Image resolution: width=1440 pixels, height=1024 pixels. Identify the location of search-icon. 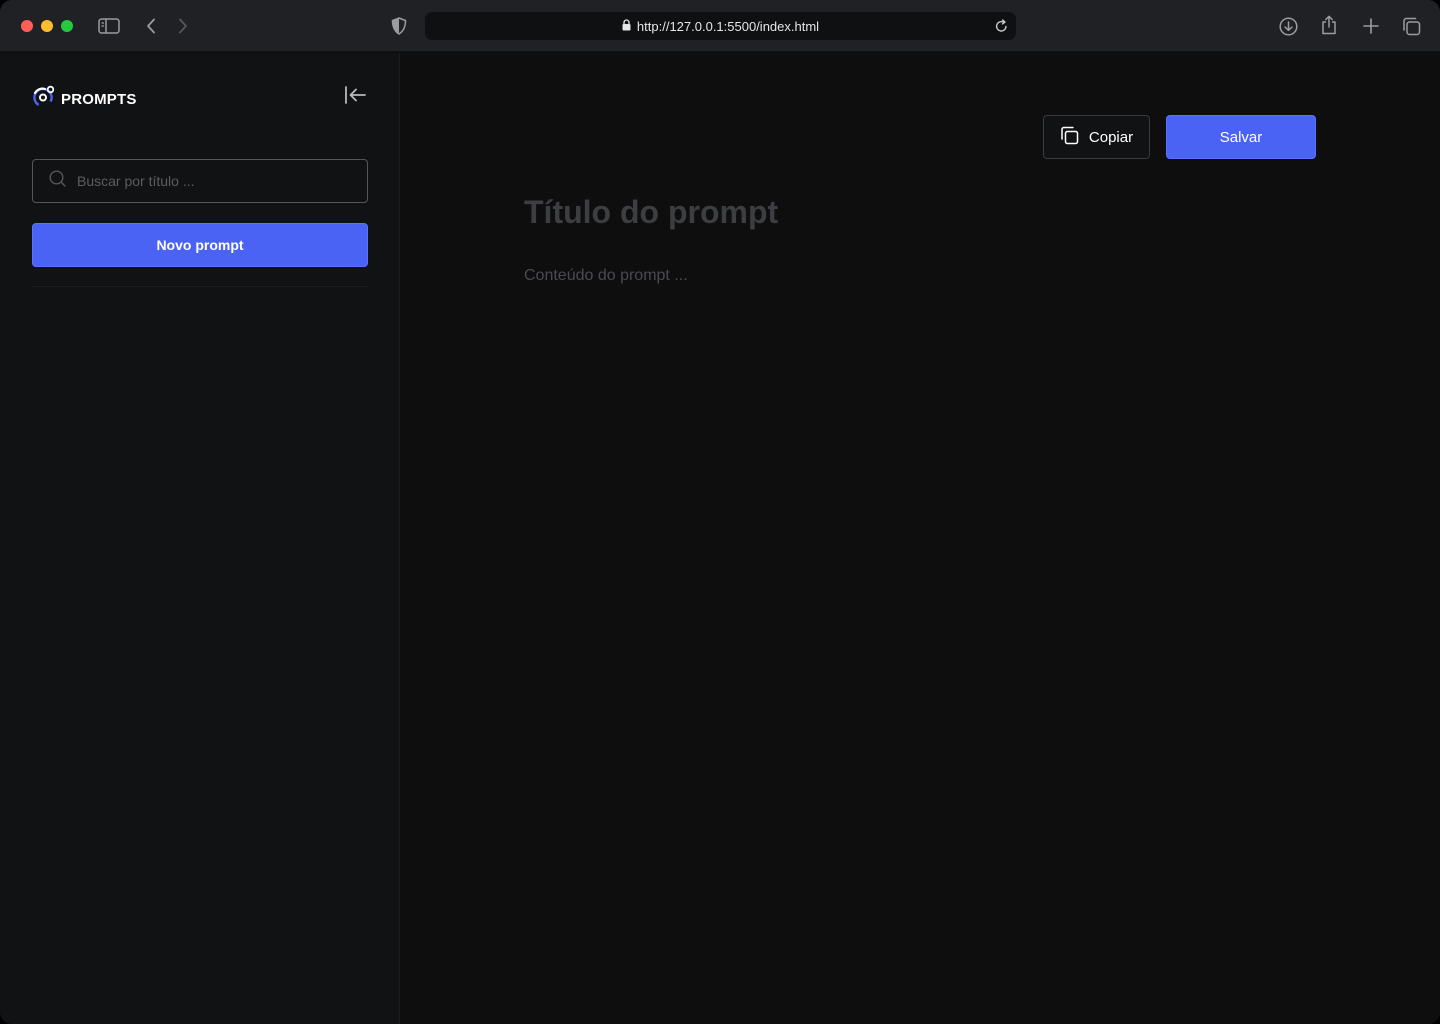
(57, 181).